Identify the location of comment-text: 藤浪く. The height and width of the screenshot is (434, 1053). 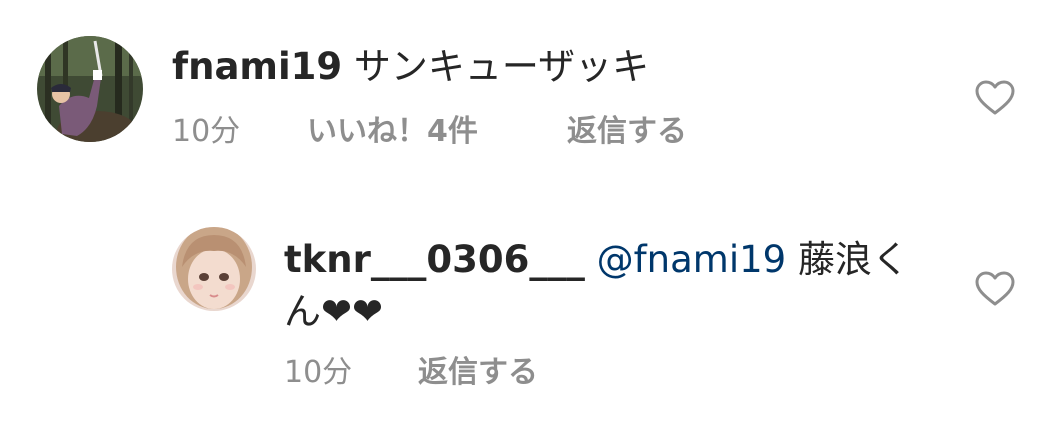
(853, 259).